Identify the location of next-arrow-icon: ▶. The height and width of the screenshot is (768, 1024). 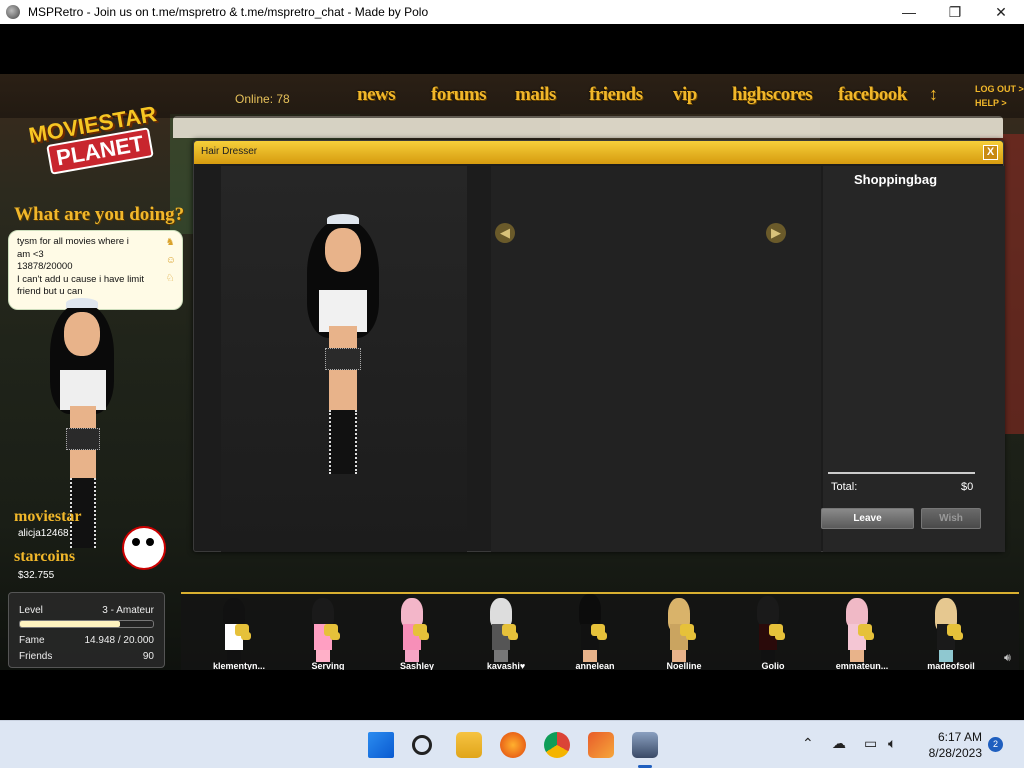
(776, 233).